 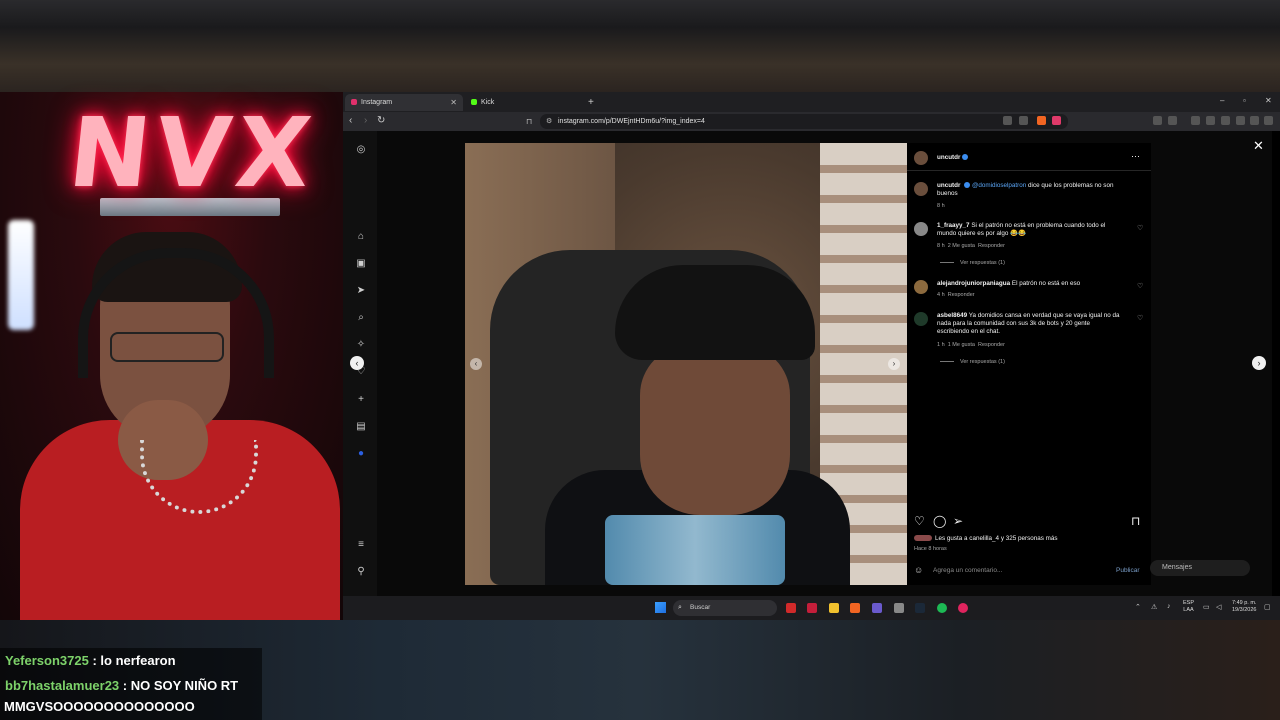 What do you see at coordinates (1244, 100) in the screenshot?
I see `maximize-icon: ▫` at bounding box center [1244, 100].